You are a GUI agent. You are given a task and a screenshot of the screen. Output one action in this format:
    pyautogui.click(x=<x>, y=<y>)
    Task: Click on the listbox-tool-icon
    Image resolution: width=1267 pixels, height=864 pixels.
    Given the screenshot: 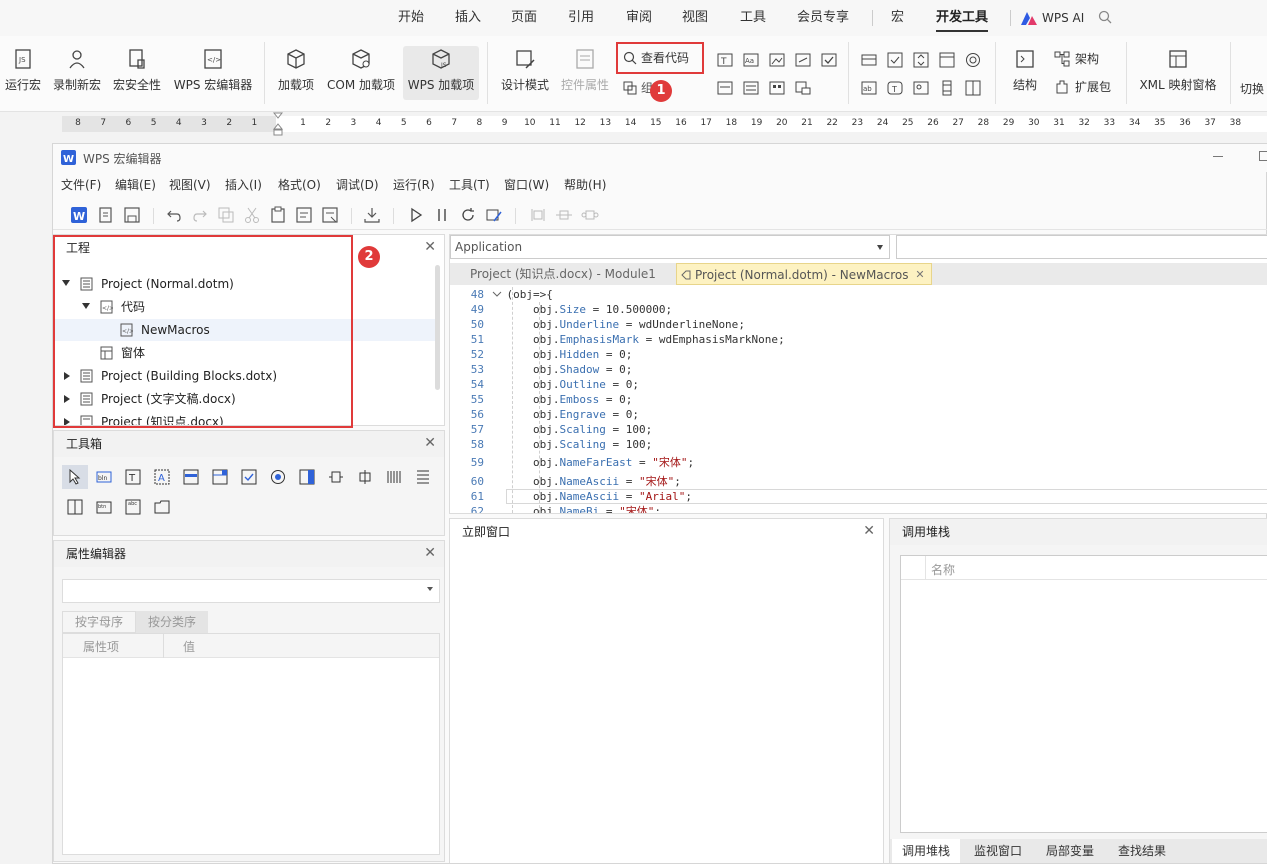 What is the action you would take?
    pyautogui.click(x=191, y=477)
    